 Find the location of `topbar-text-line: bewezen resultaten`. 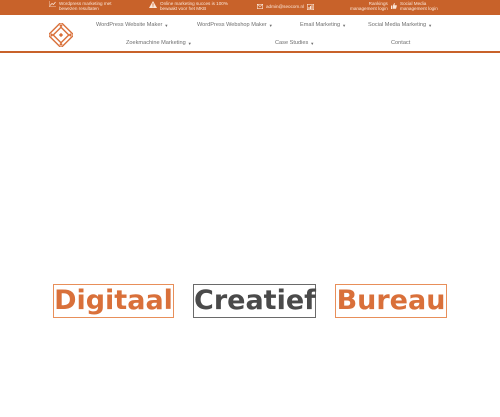

topbar-text-line: bewezen resultaten is located at coordinates (79, 9).